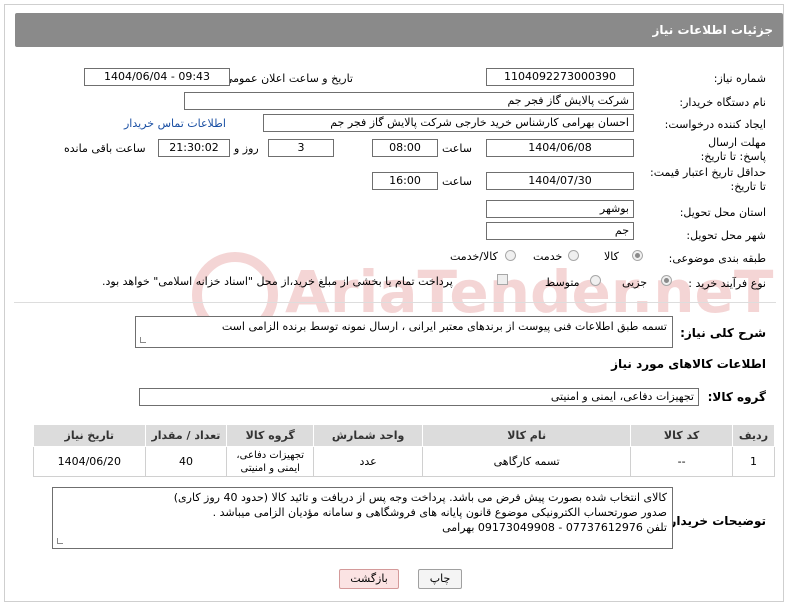  Describe the element at coordinates (502, 279) in the screenshot. I see `treasury-checkbox` at that location.